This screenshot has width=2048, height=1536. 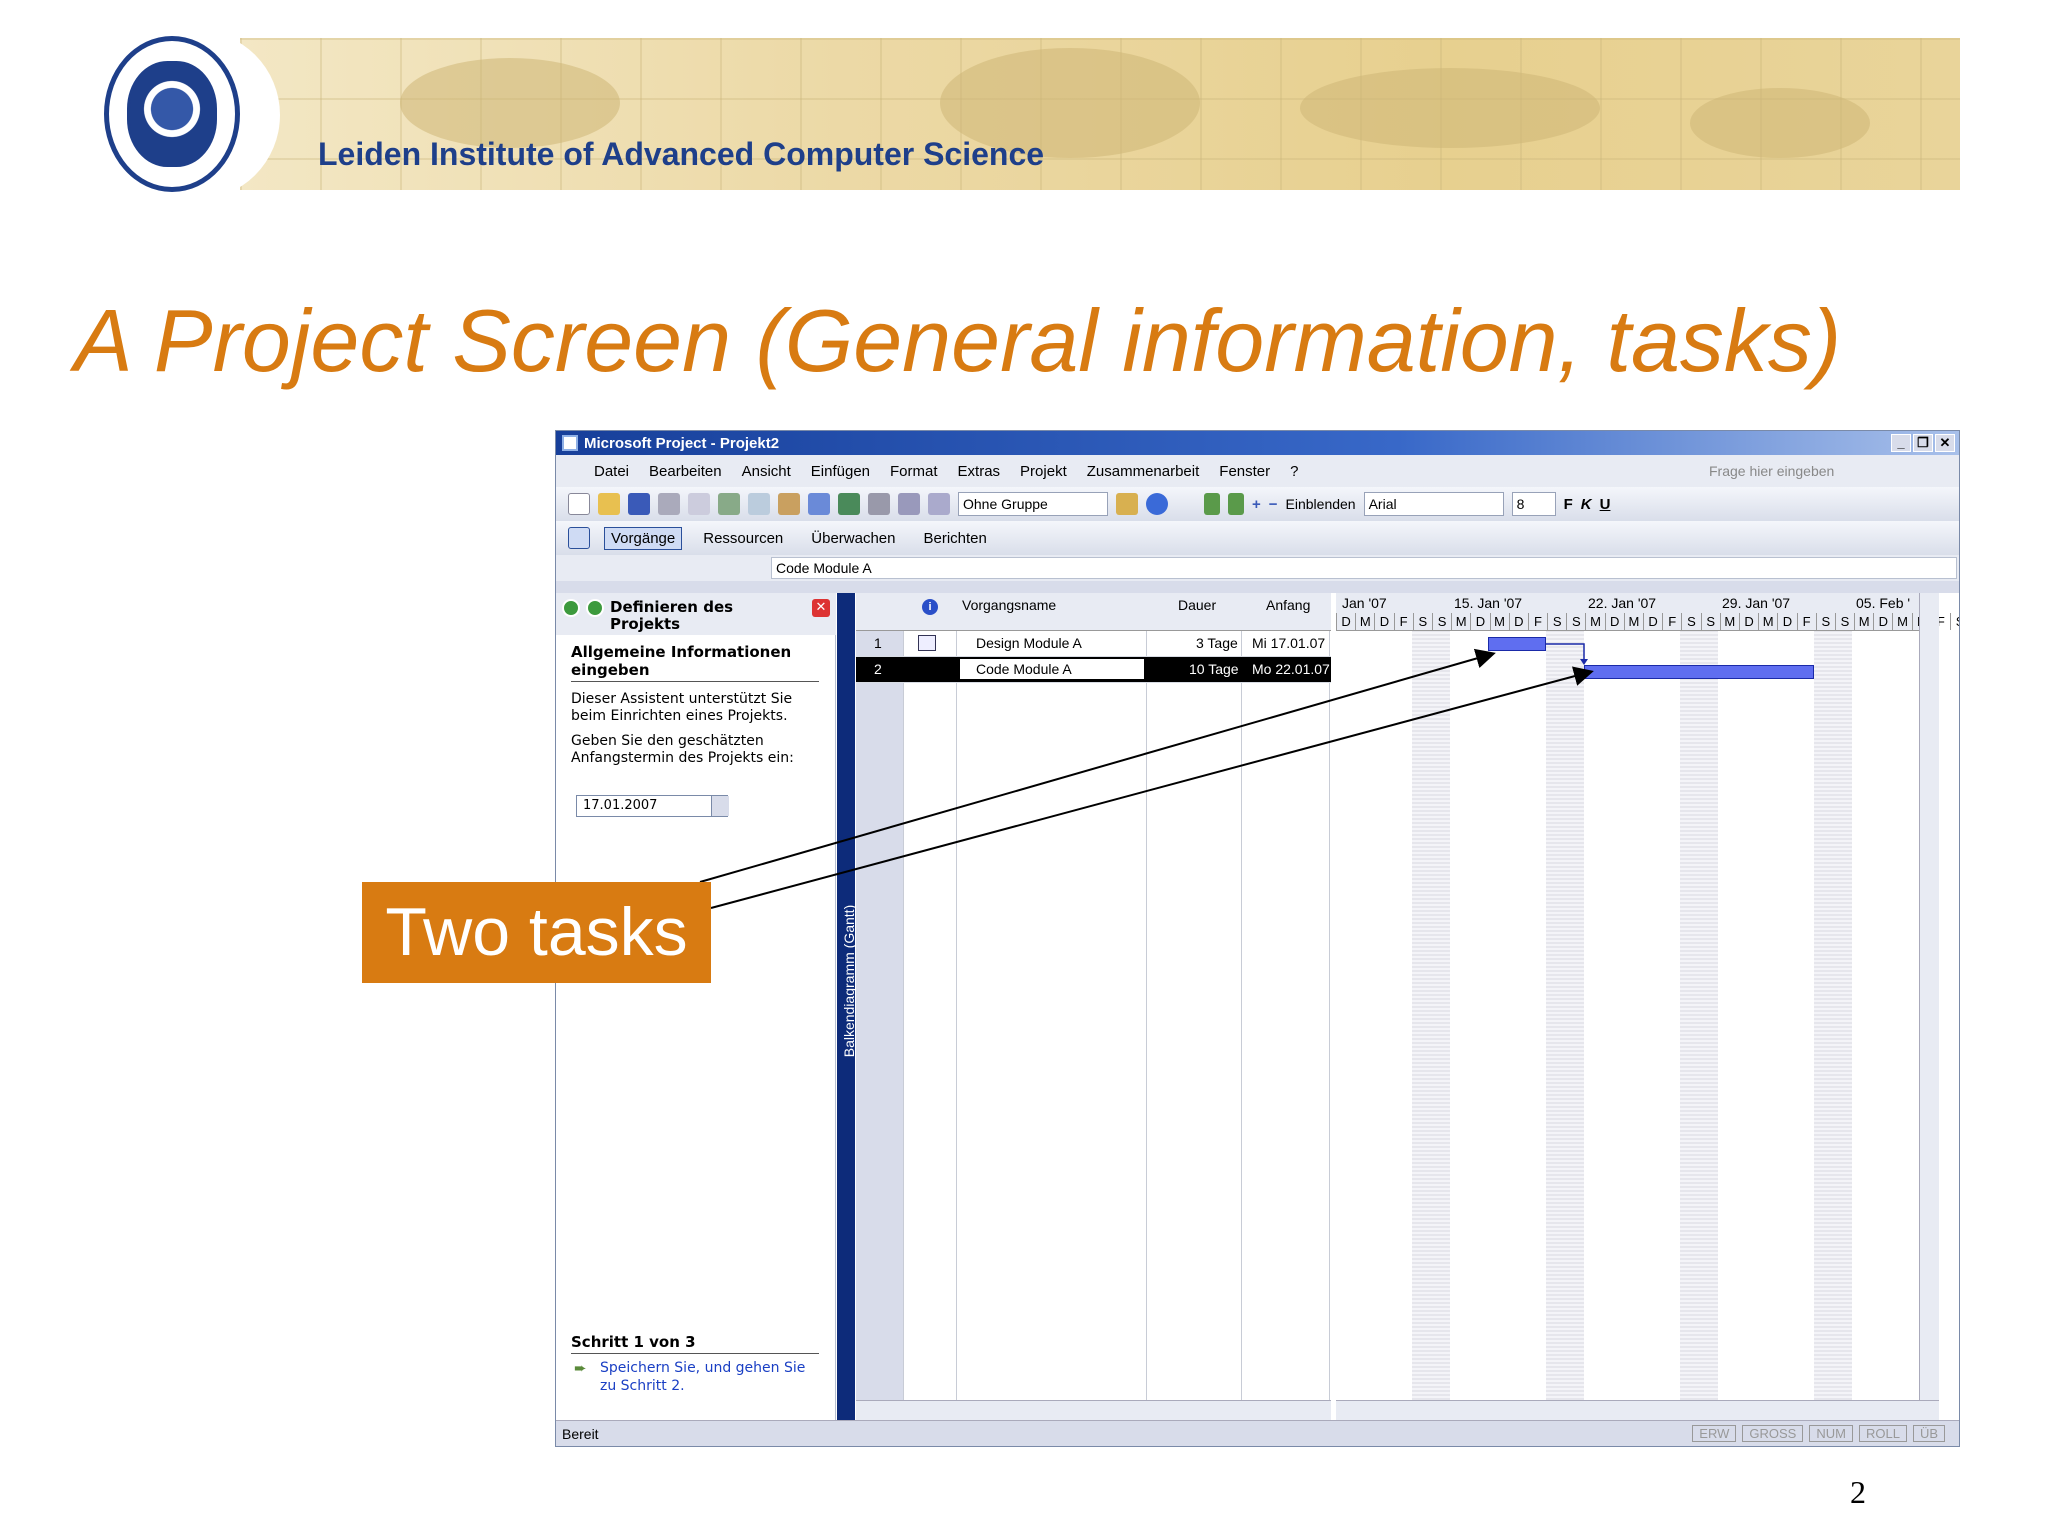 What do you see at coordinates (821, 608) in the screenshot?
I see `close-pane-icon: ✕` at bounding box center [821, 608].